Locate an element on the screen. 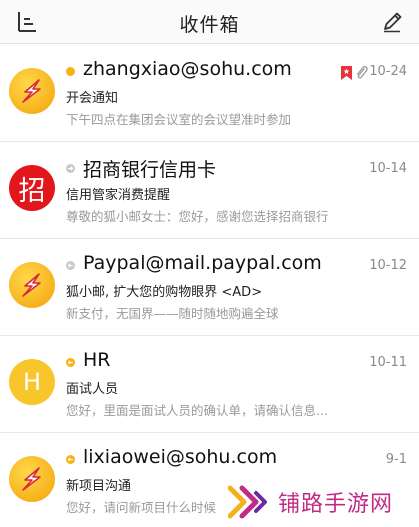 This screenshot has width=419, height=527. forwarded-status-icon is located at coordinates (70, 168).